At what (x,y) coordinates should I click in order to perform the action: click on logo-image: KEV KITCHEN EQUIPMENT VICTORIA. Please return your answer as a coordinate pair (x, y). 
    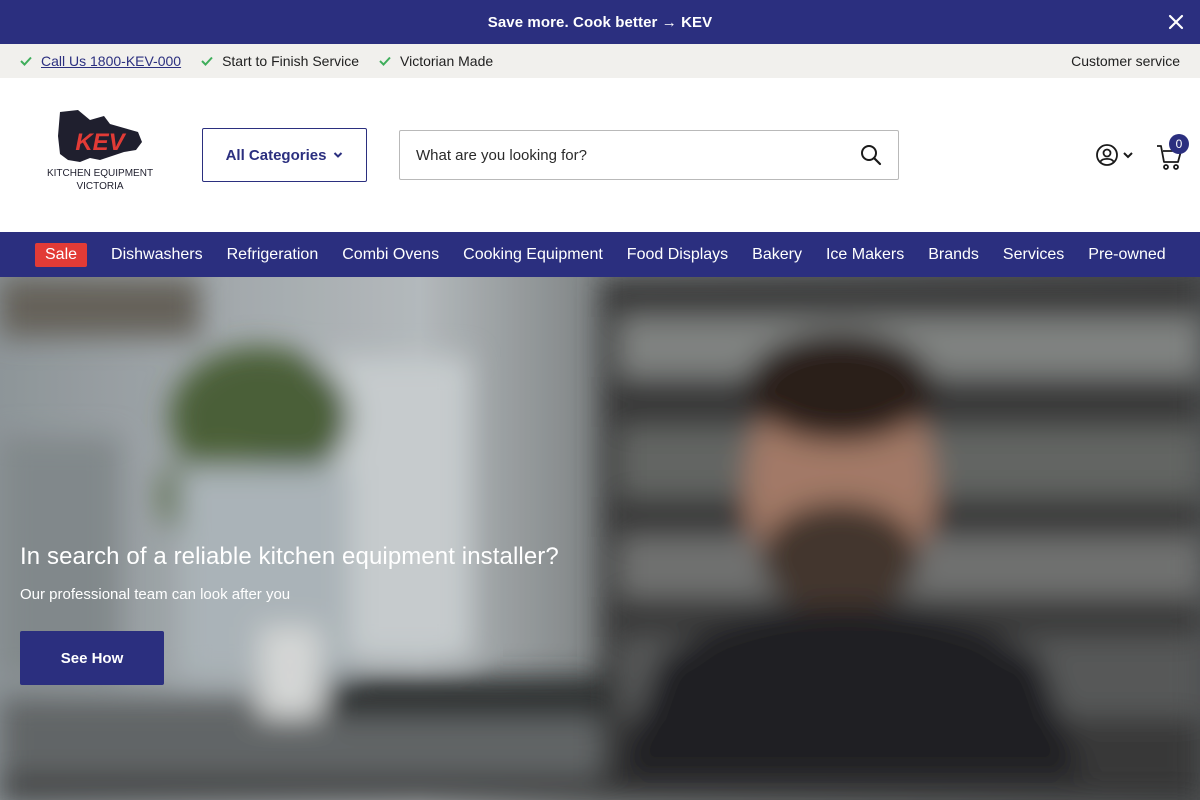
    Looking at the image, I should click on (100, 151).